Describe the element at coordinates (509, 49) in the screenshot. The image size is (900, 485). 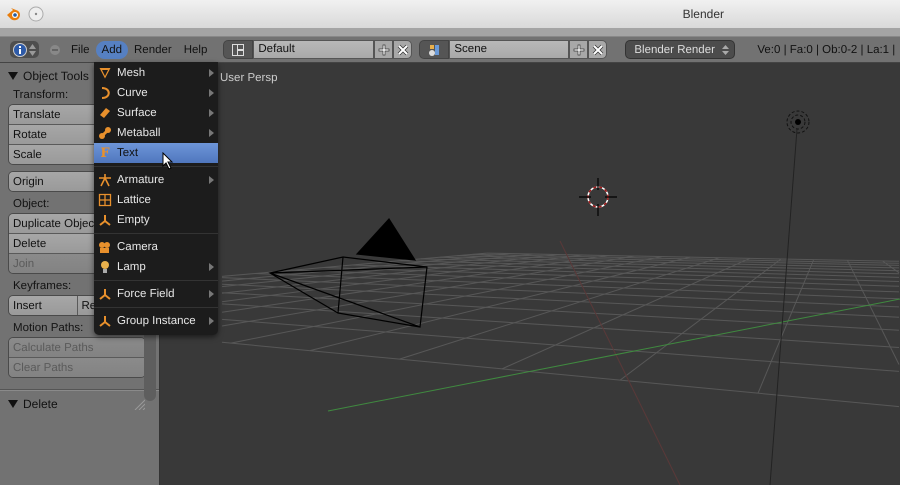
I see `scene-field: Scene` at that location.